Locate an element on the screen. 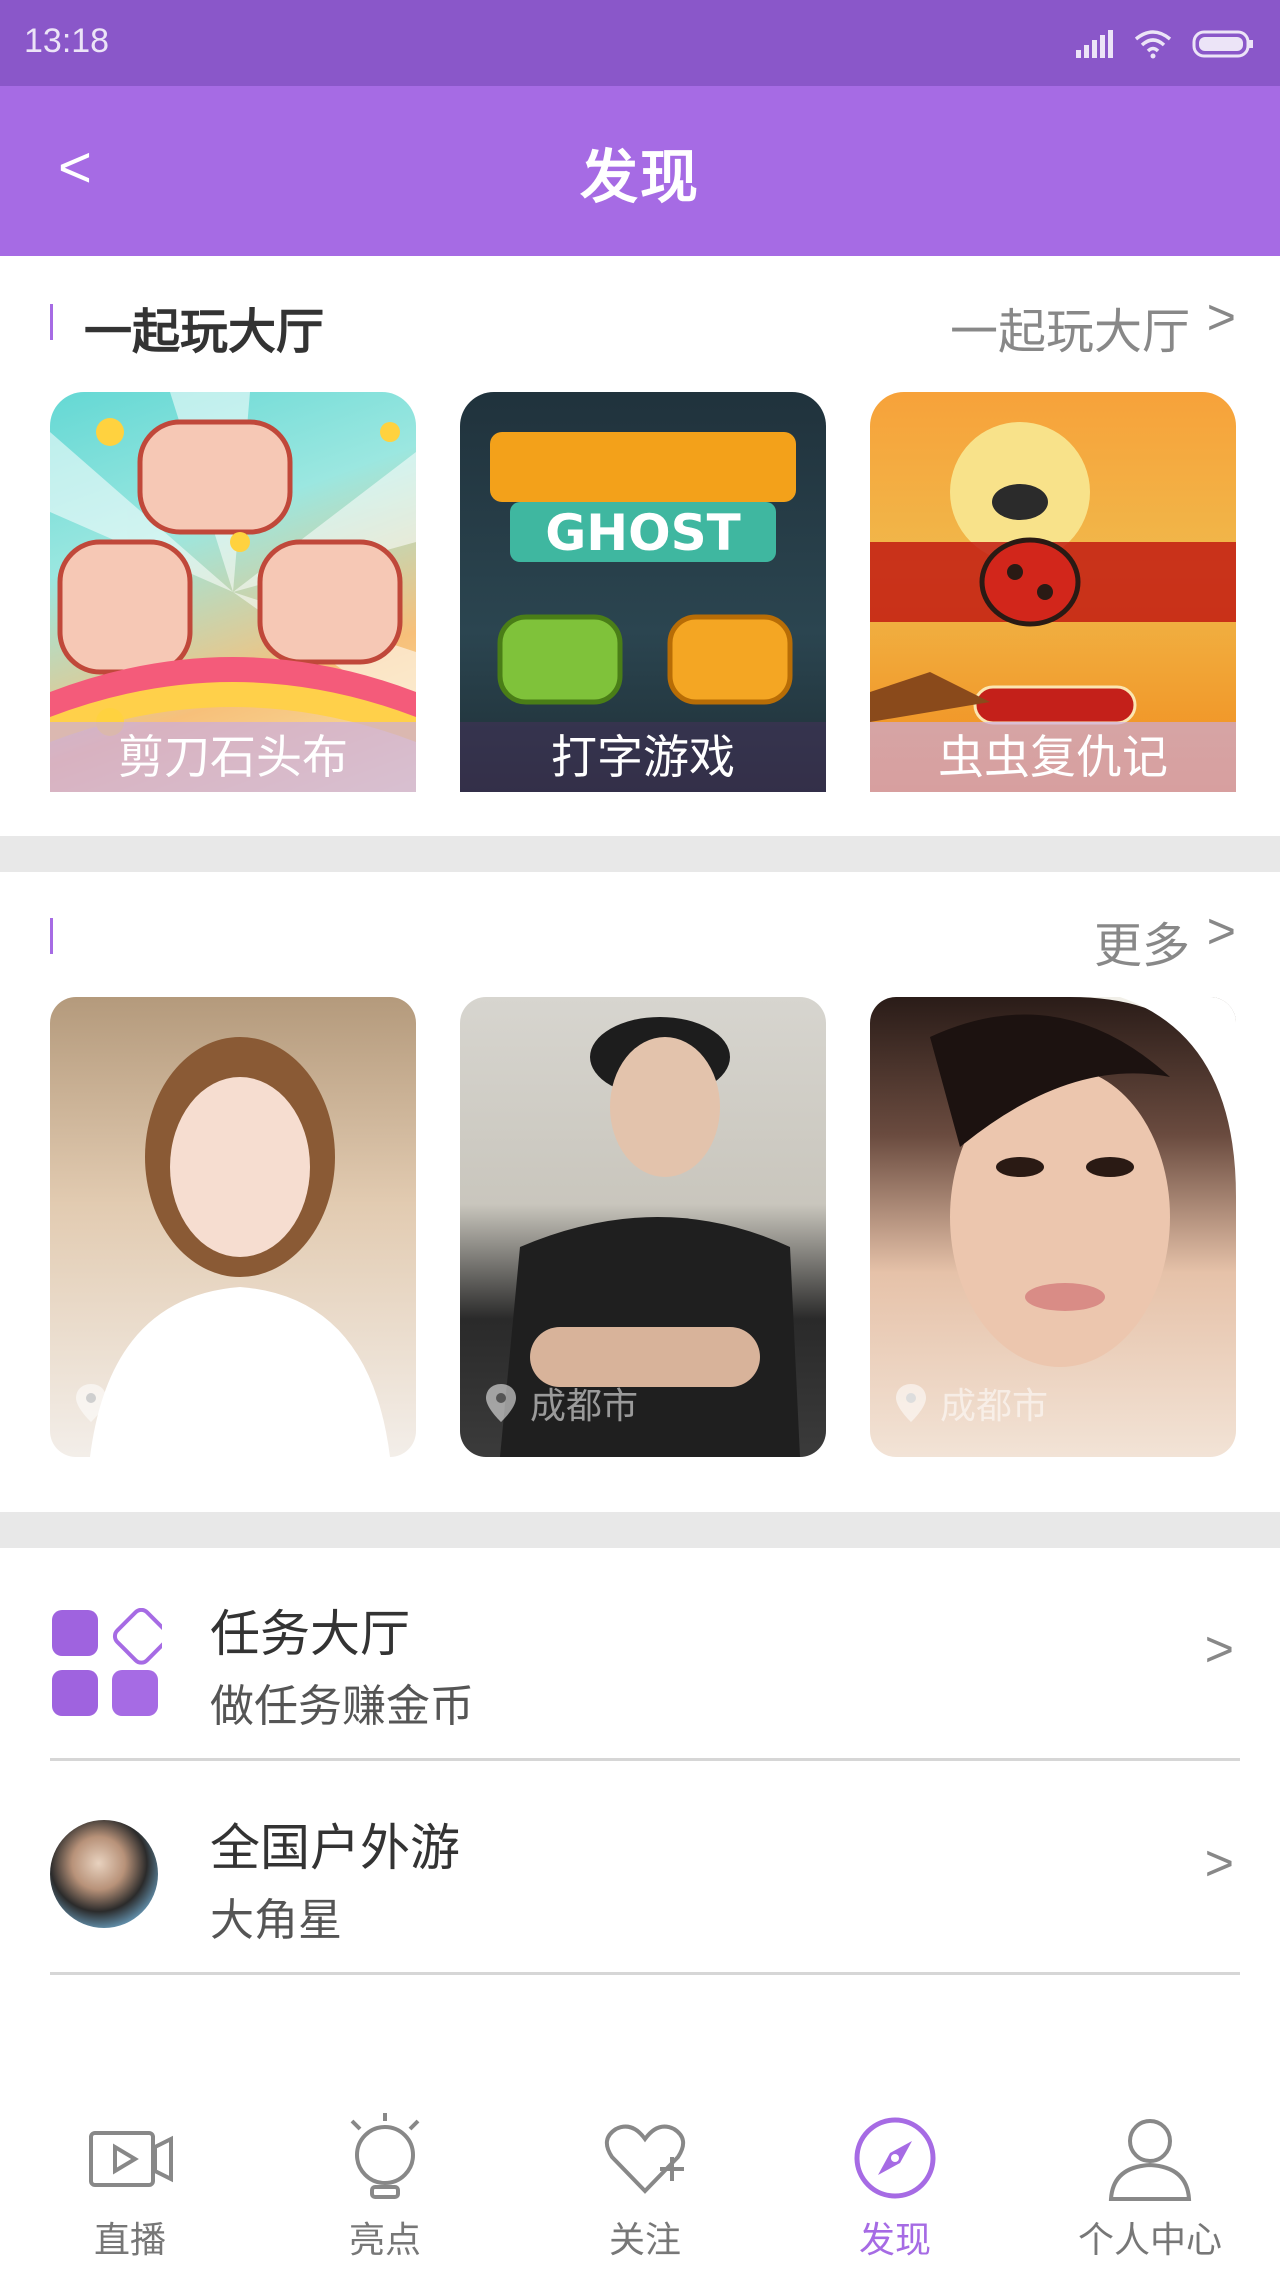  game-card-label: 剪刀石头布 is located at coordinates (233, 757).